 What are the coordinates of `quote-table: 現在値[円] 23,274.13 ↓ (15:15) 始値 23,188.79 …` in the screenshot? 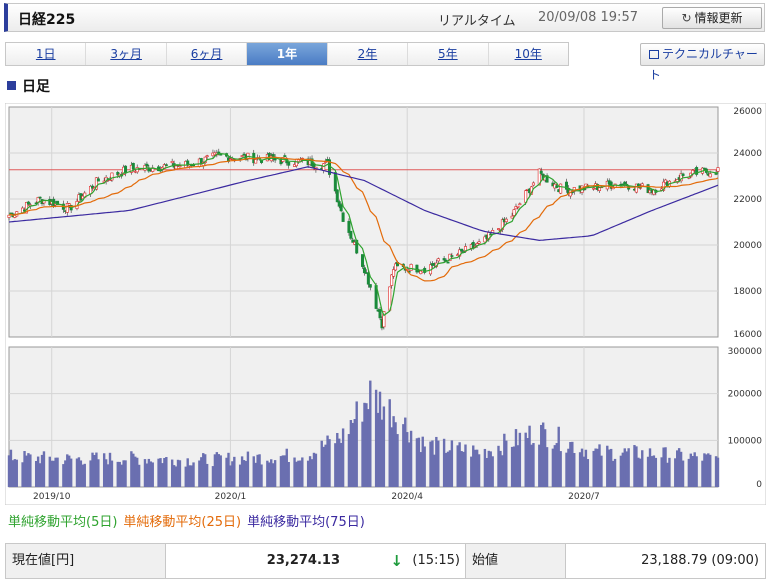 It's located at (385, 561).